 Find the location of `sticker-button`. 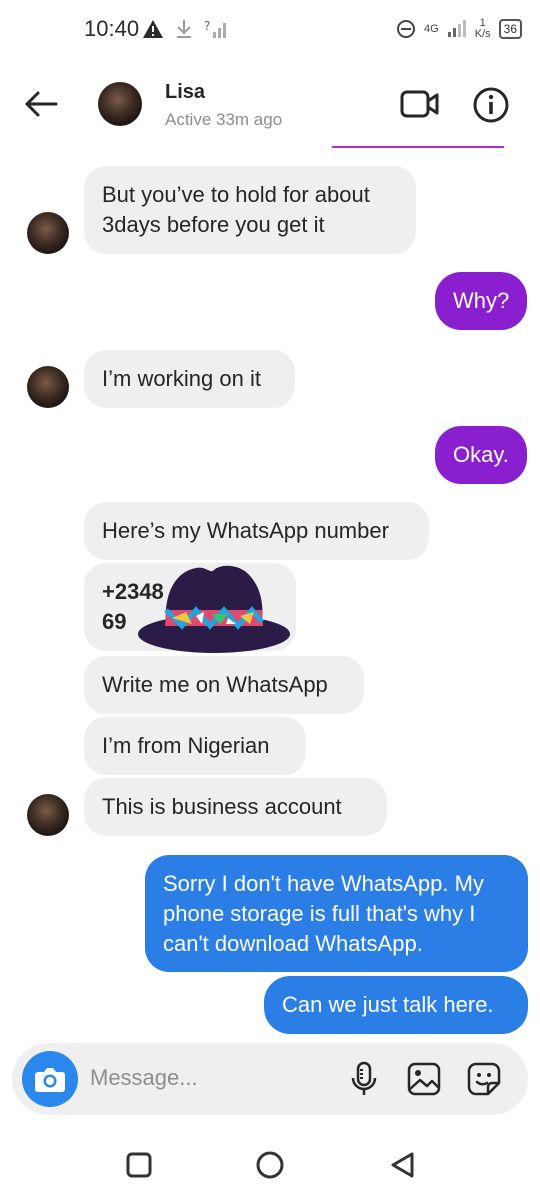

sticker-button is located at coordinates (484, 1079).